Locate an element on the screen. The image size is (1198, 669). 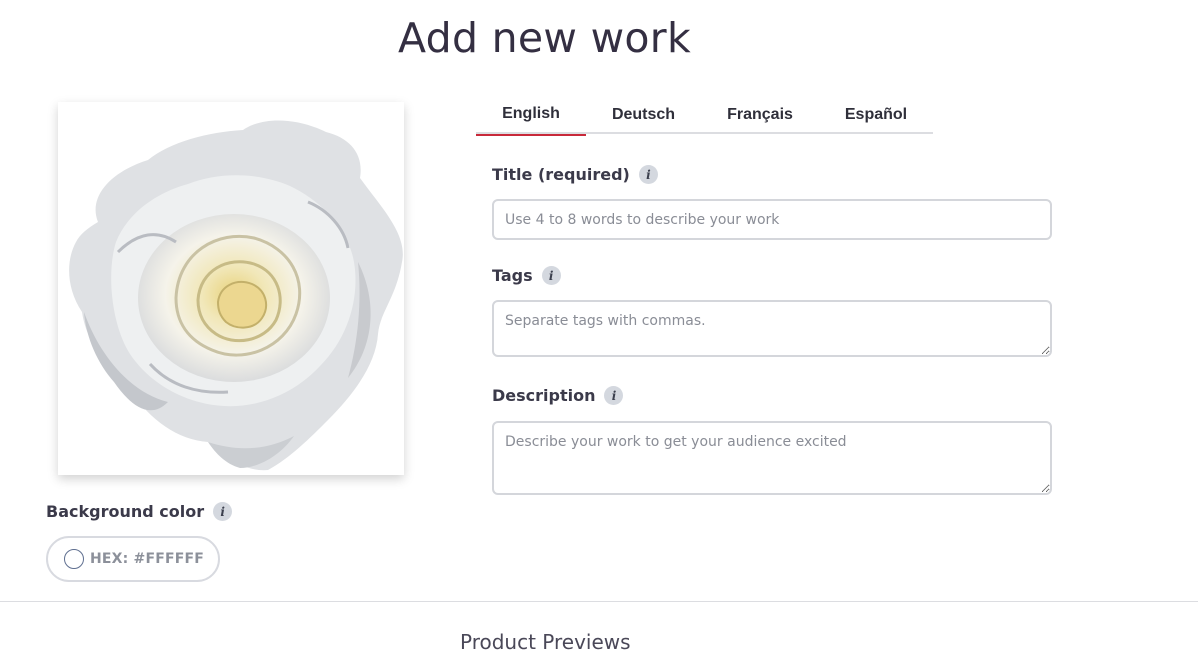
description-label: Description i is located at coordinates (558, 395).